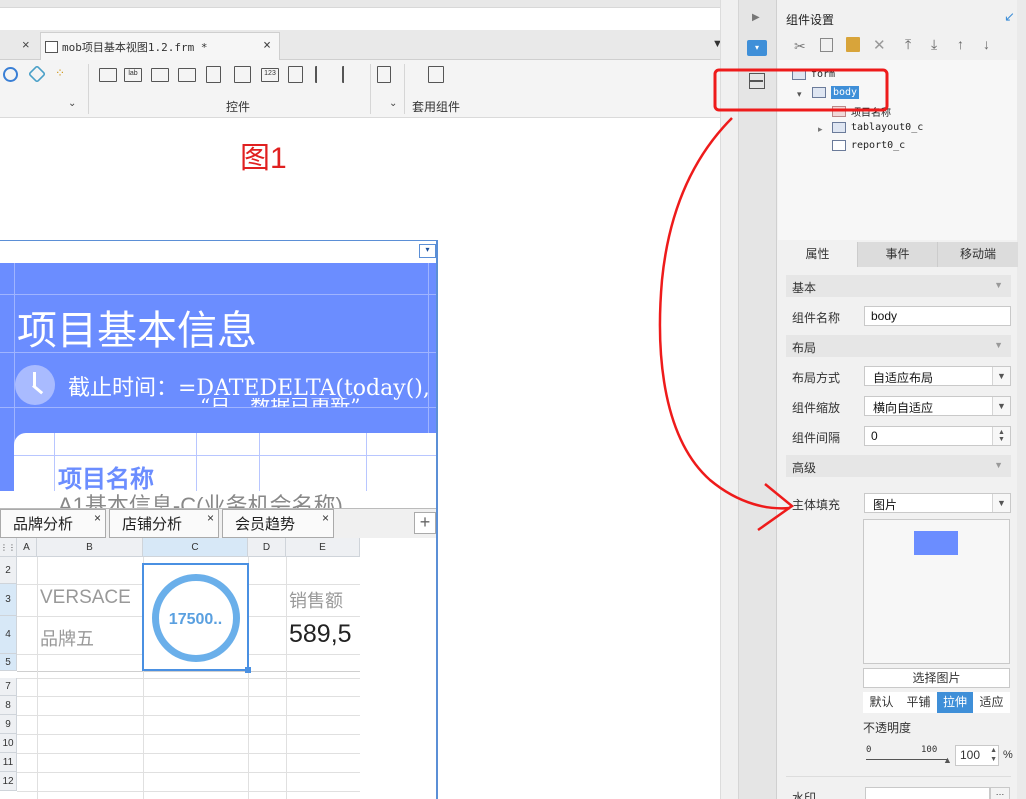  I want to click on template-widget-icon, so click(436, 74).